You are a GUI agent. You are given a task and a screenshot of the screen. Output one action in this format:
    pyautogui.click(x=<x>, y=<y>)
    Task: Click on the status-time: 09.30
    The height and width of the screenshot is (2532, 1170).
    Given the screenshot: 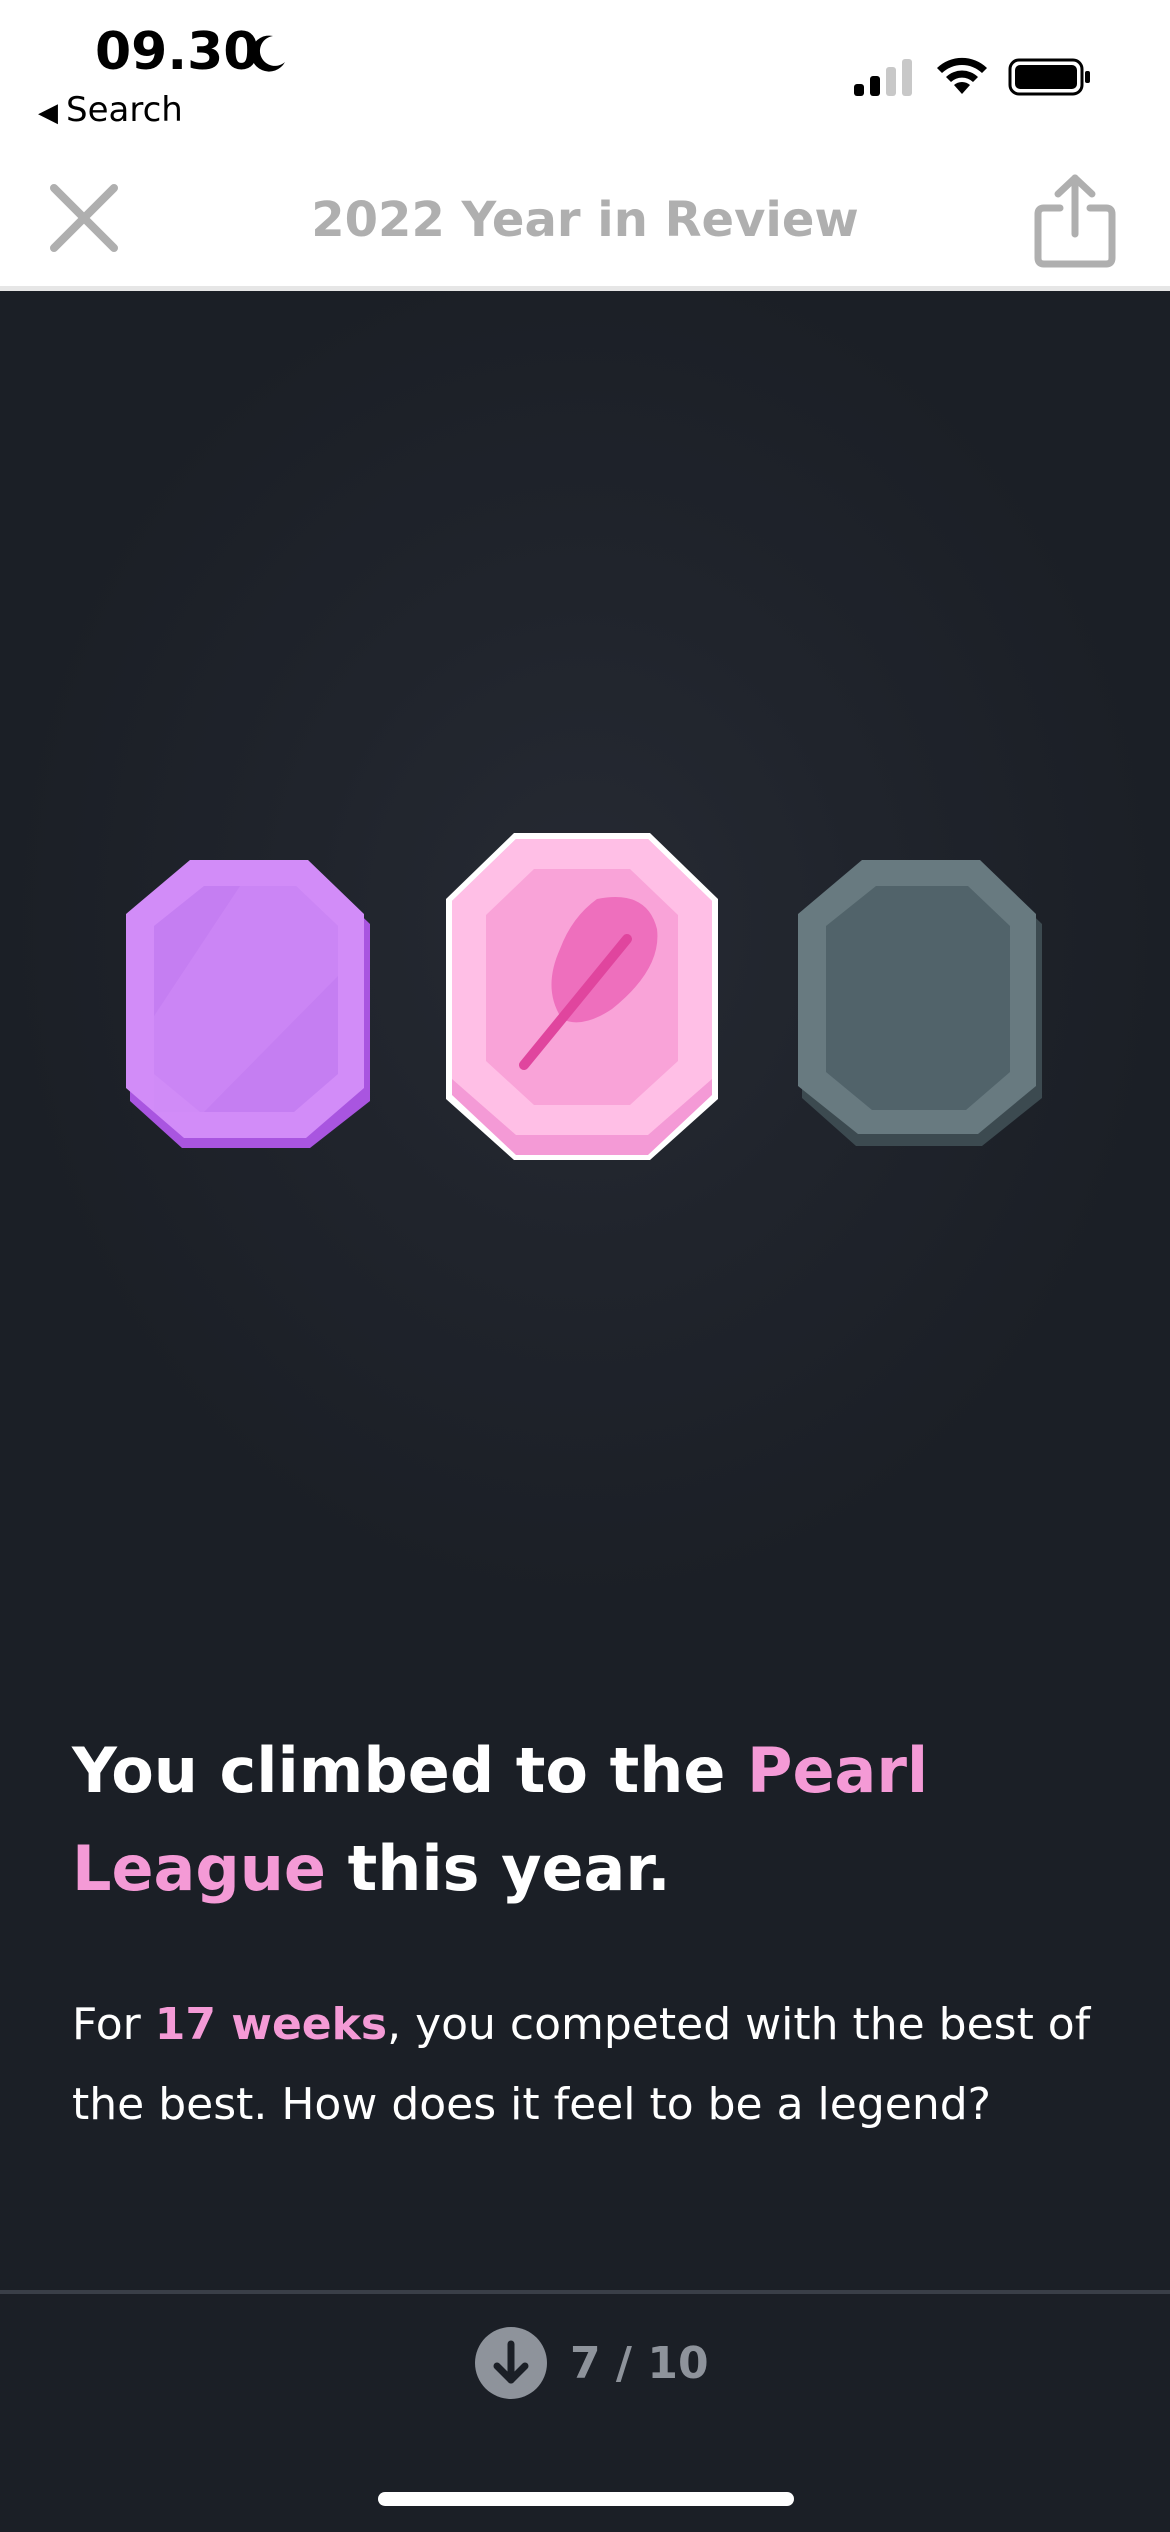 What is the action you would take?
    pyautogui.click(x=177, y=52)
    